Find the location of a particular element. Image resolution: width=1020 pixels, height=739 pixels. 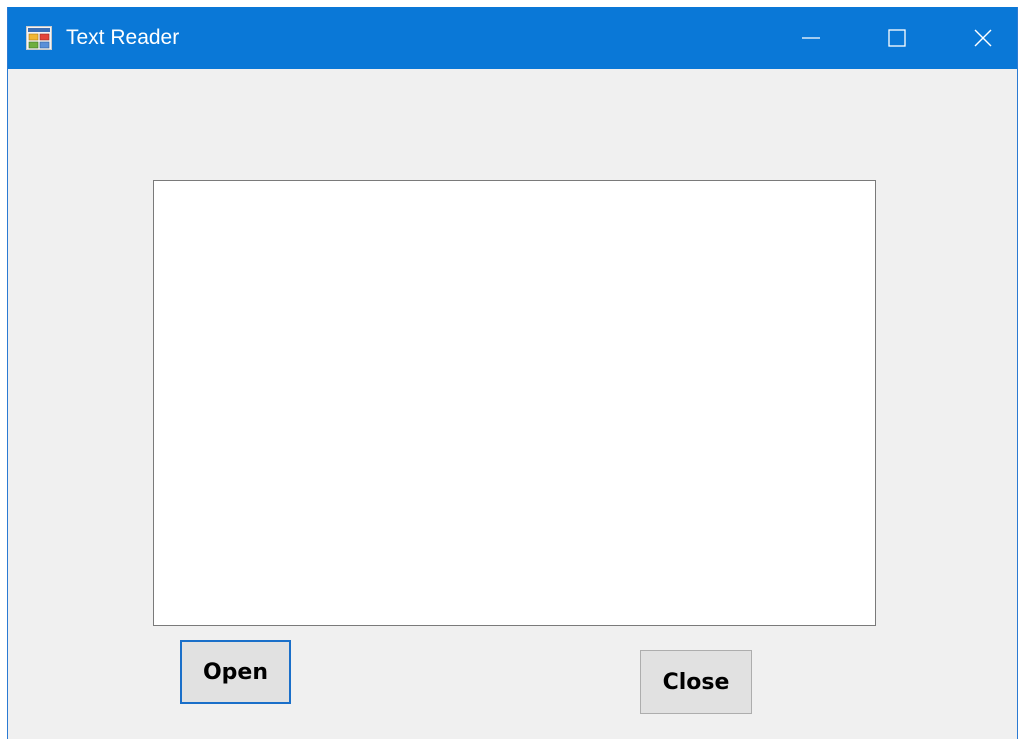

title-bar: Text Reader is located at coordinates (512, 38).